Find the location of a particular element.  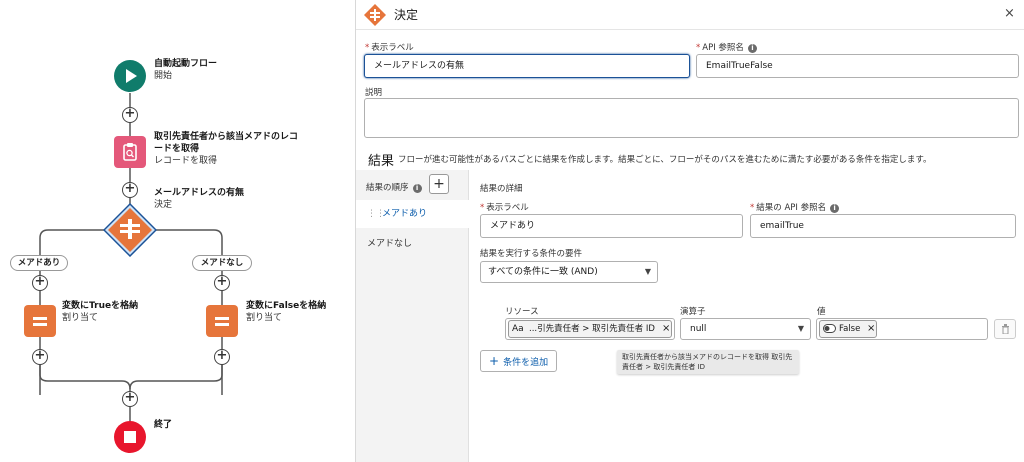

start-node-icon is located at coordinates (130, 76).